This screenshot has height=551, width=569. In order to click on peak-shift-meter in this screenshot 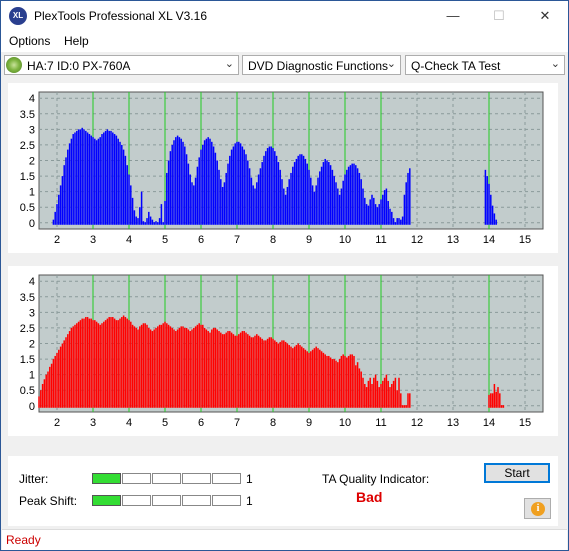, I will do `click(167, 500)`.